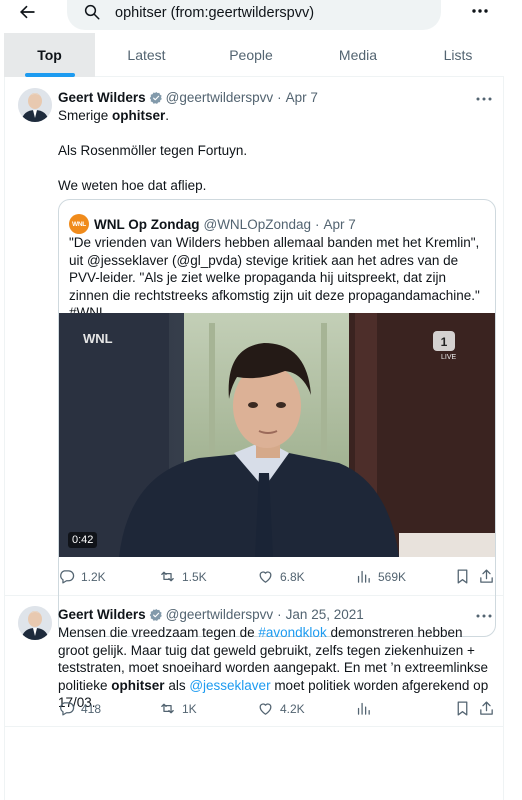 The height and width of the screenshot is (800, 522). Describe the element at coordinates (167, 115) in the screenshot. I see `text-span: .` at that location.